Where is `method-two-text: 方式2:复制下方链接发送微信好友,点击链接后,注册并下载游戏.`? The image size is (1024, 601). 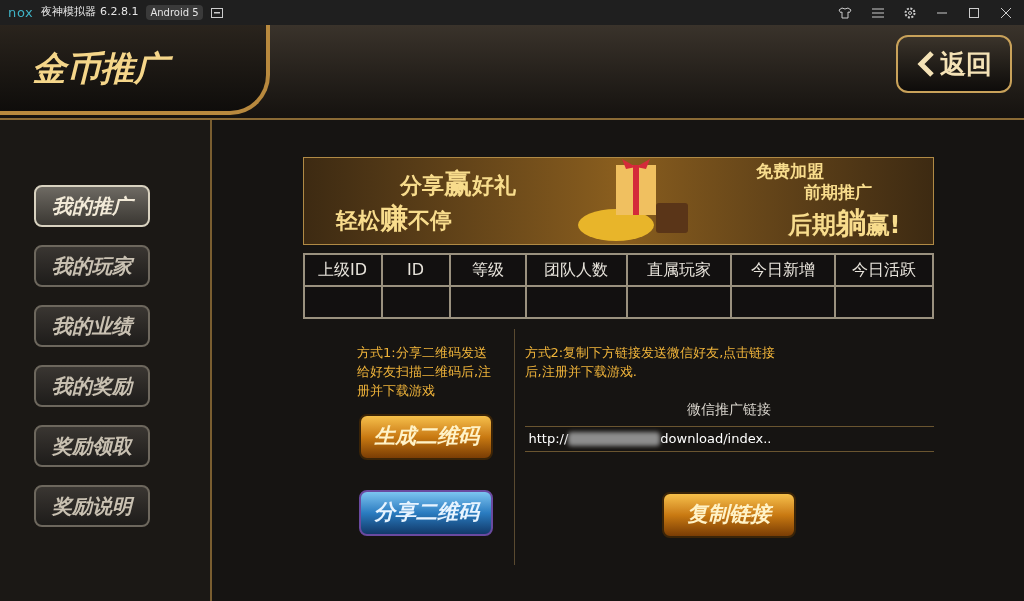
method-two-text: 方式2:复制下方链接发送微信好友,点击链接后,注册并下载游戏. is located at coordinates (650, 362).